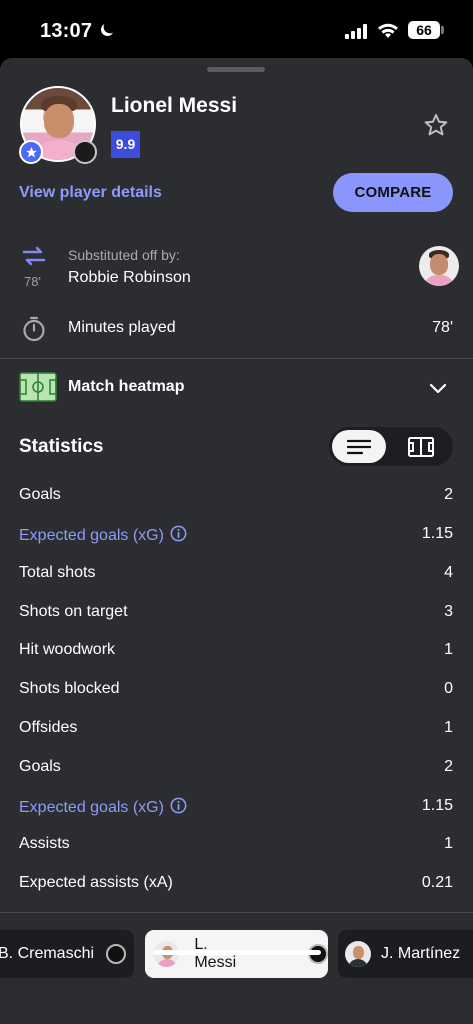 The image size is (473, 1024). Describe the element at coordinates (236, 29) in the screenshot. I see `status-bar: 13:07 66` at that location.